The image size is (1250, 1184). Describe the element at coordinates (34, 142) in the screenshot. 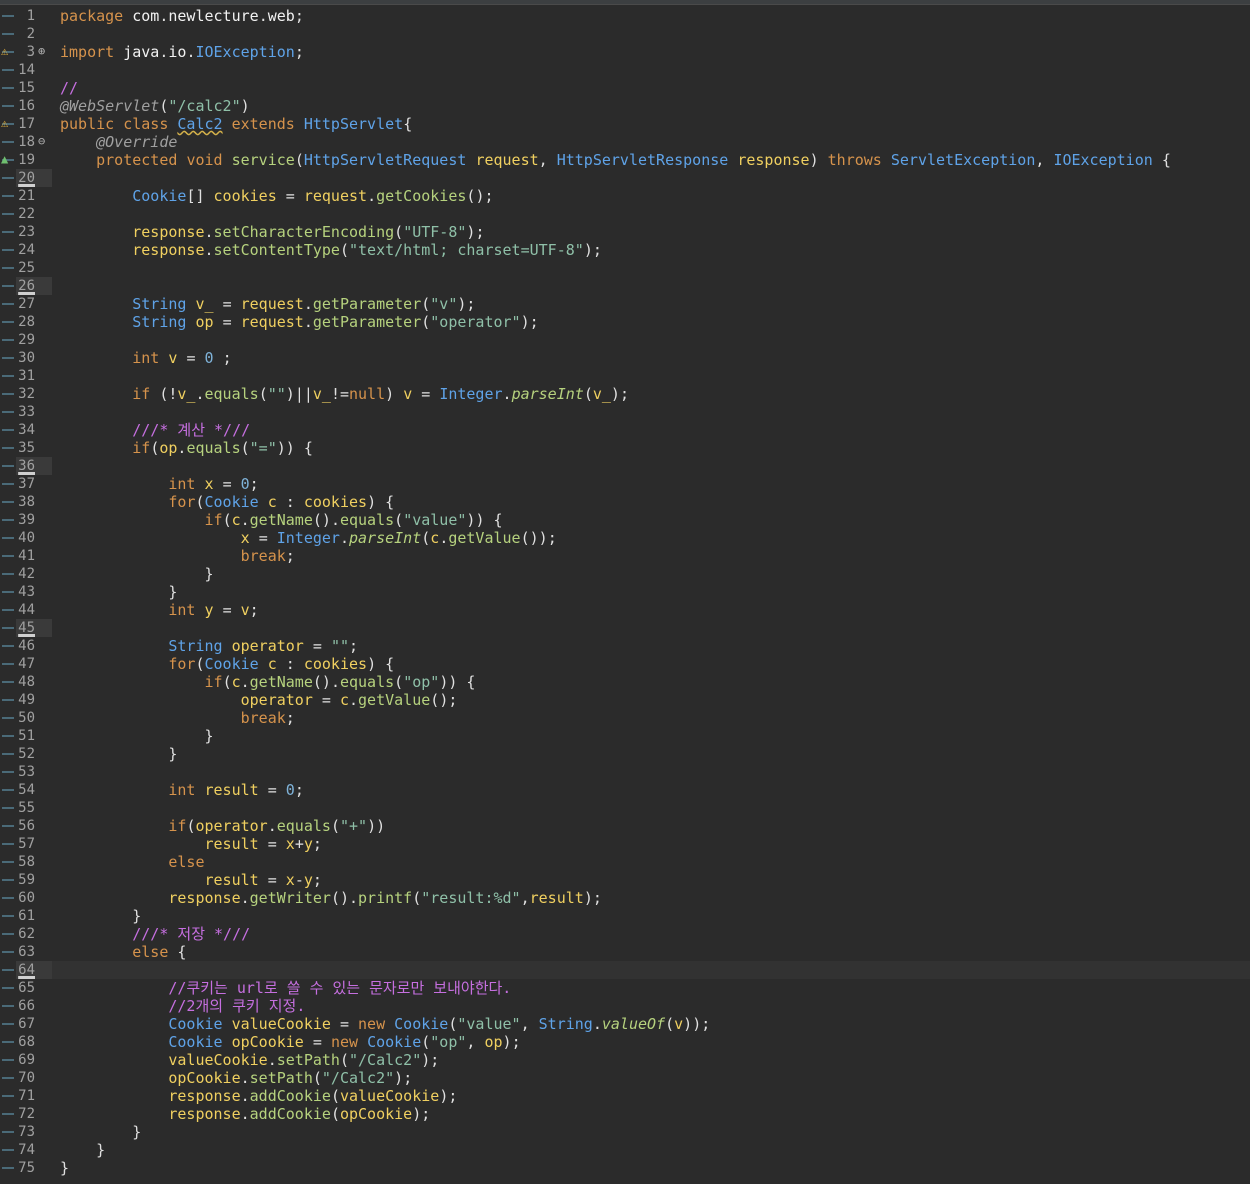

I see `line-number: 18` at that location.